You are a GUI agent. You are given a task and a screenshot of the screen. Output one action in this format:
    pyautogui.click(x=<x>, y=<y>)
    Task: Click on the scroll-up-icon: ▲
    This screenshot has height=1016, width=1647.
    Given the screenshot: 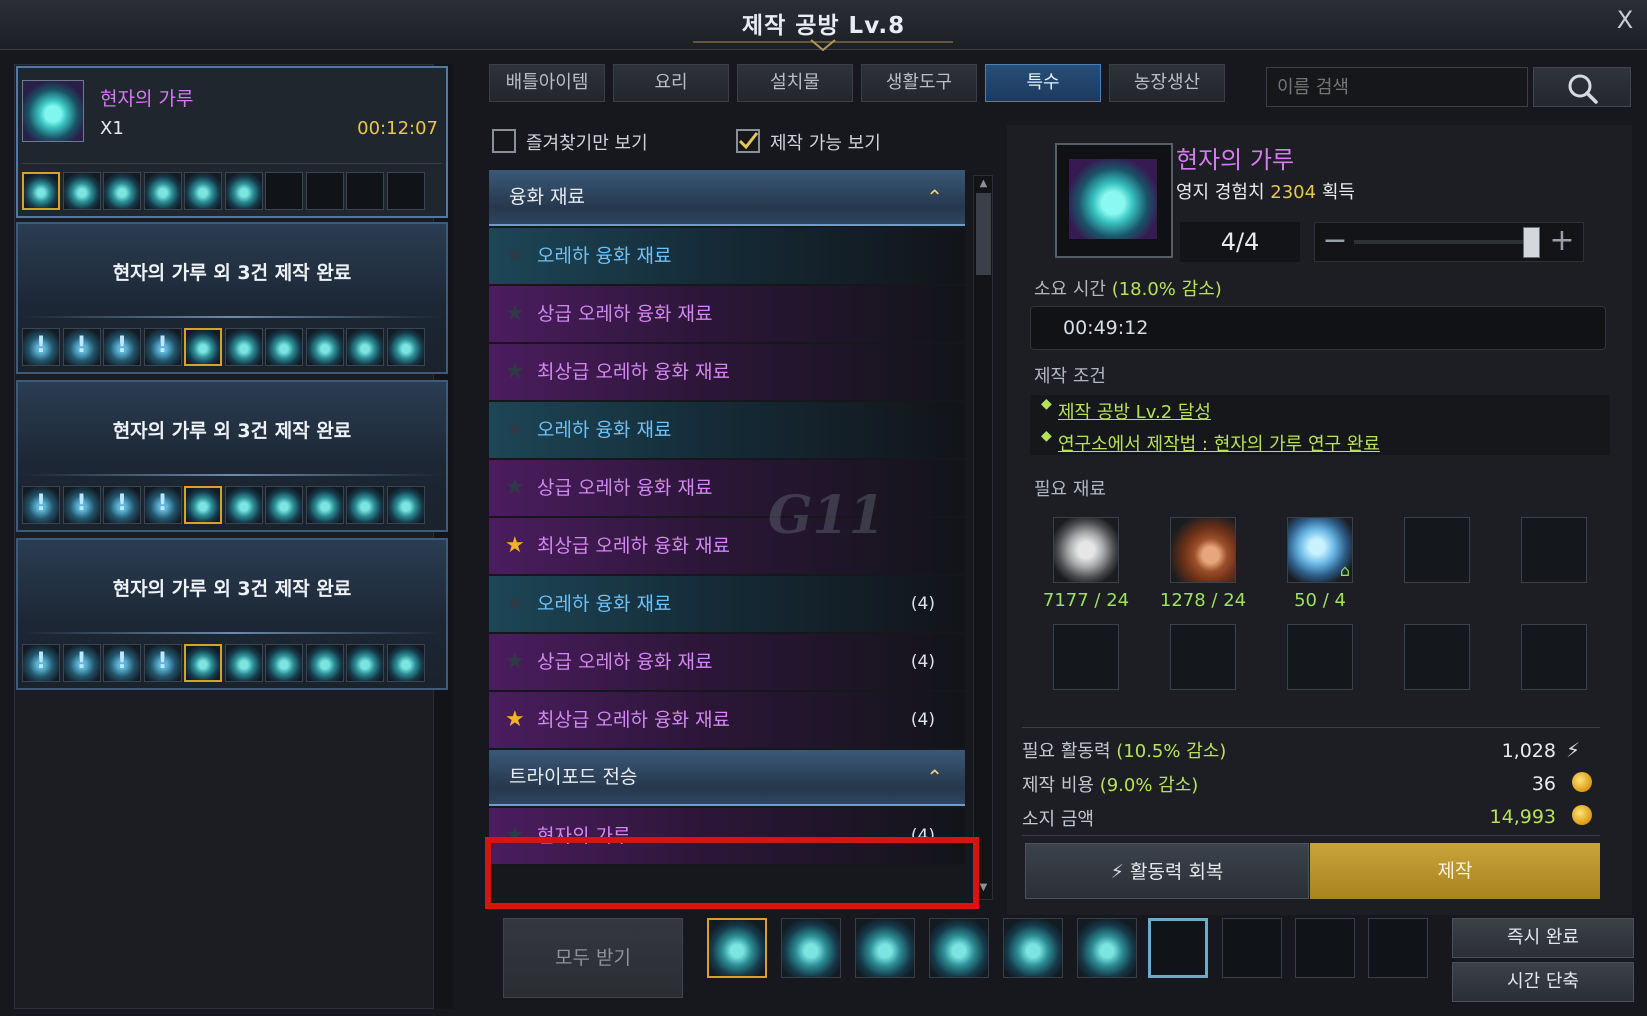 What is the action you would take?
    pyautogui.click(x=983, y=185)
    